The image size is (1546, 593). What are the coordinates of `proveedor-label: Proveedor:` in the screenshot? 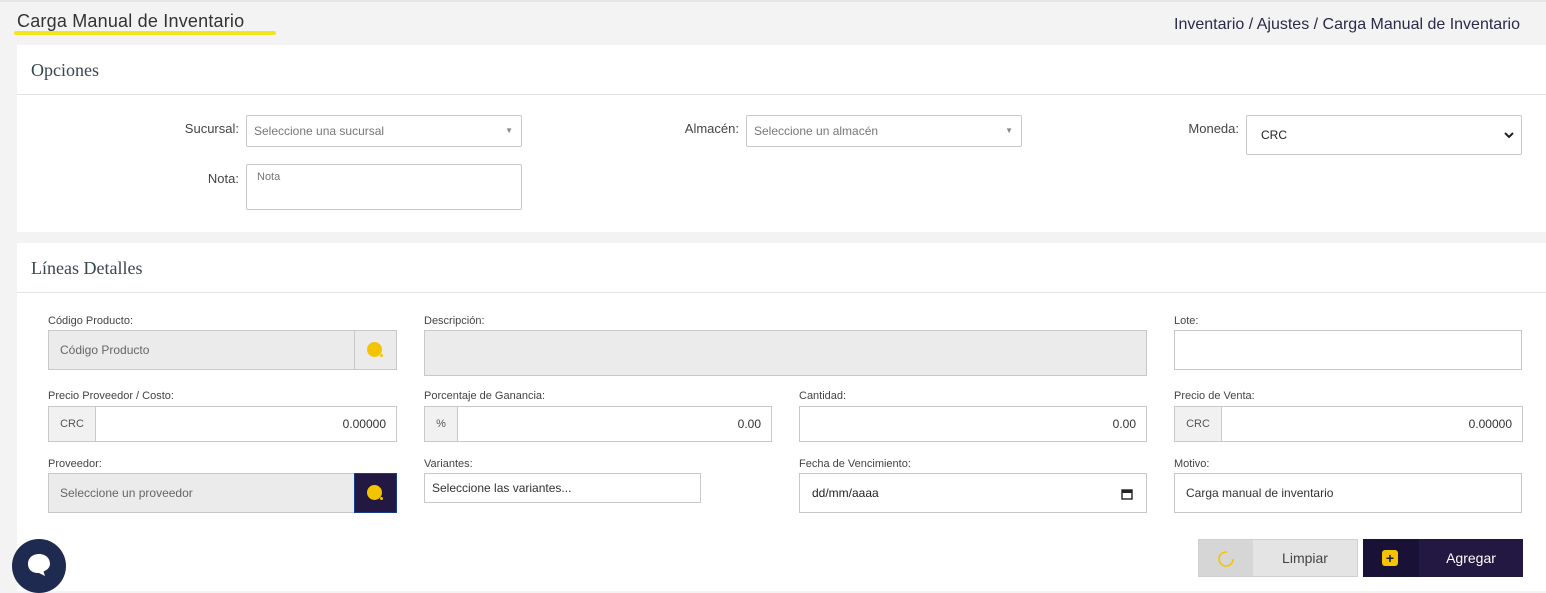 It's located at (75, 464).